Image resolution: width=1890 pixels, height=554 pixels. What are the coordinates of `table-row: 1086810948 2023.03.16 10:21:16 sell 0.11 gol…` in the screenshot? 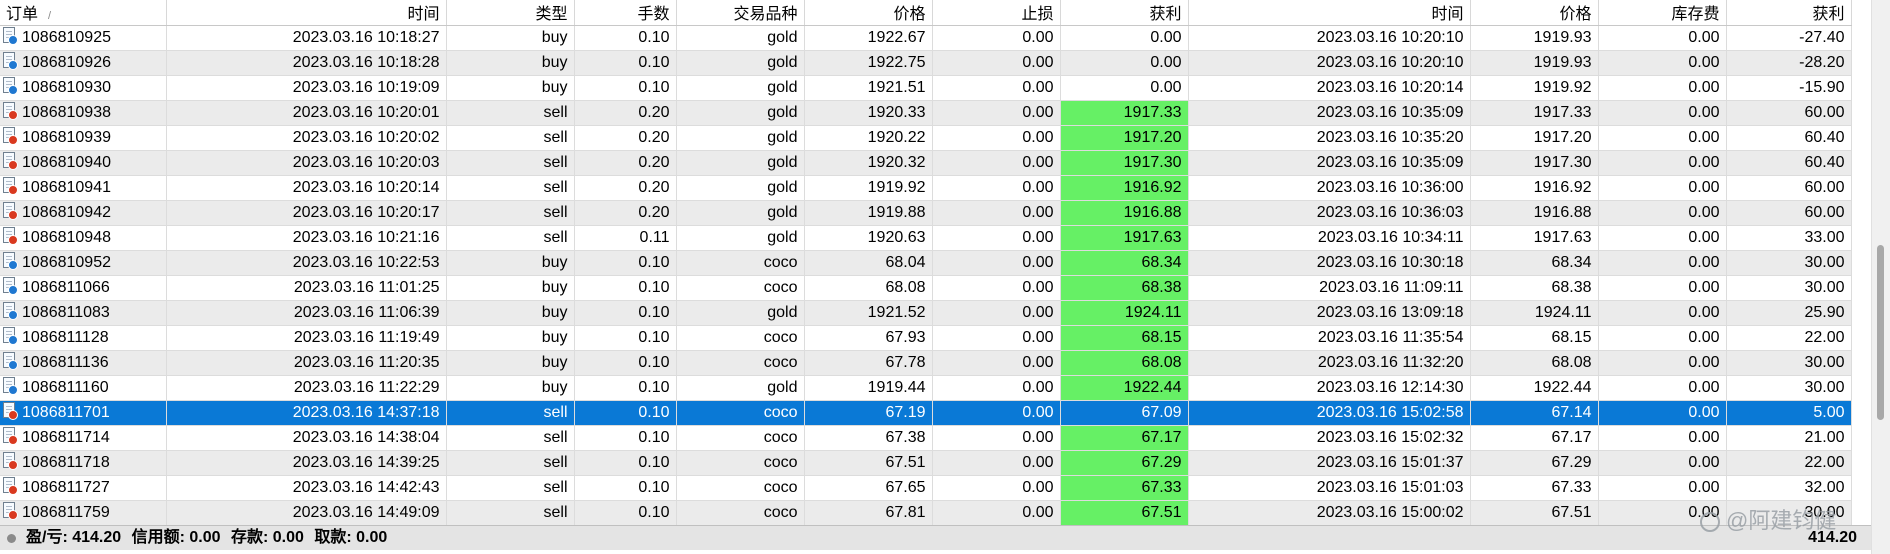 It's located at (926, 238).